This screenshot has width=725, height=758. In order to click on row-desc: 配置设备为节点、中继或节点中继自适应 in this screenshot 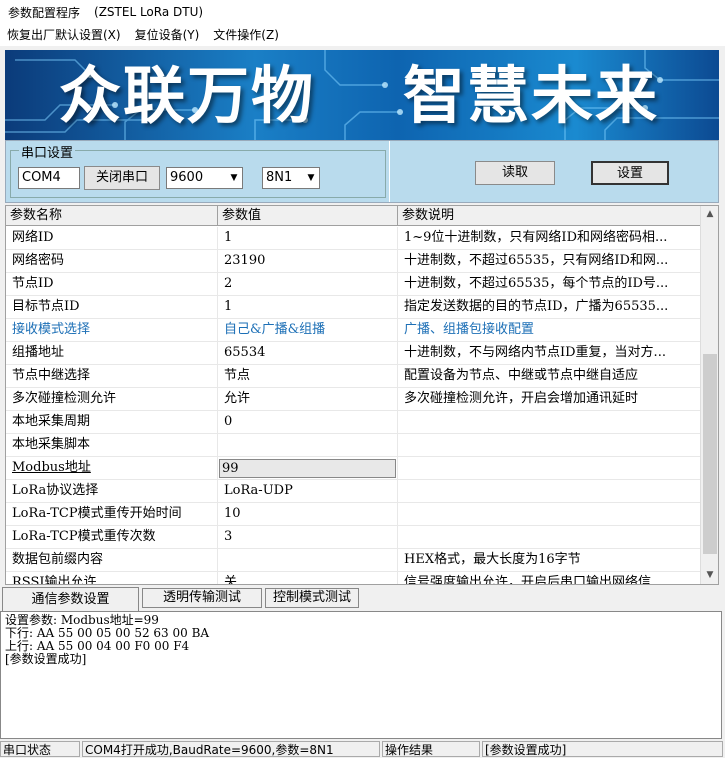, I will do `click(521, 375)`.